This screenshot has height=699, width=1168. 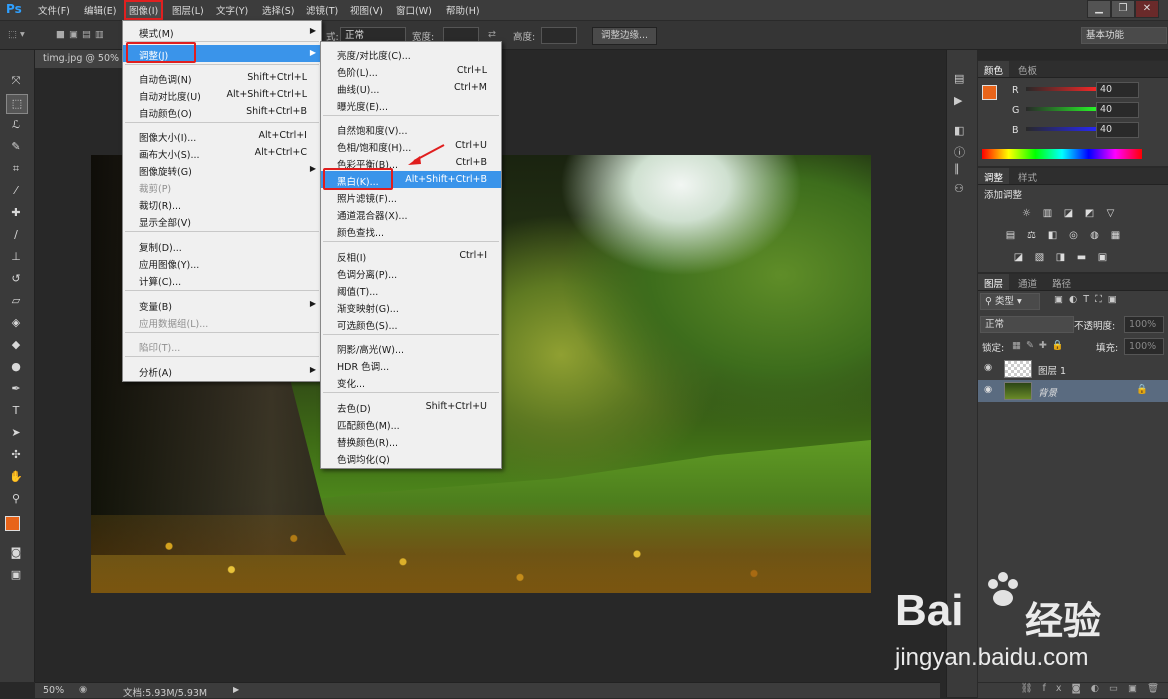 I want to click on brightness-icon: ☼, so click(x=1026, y=214).